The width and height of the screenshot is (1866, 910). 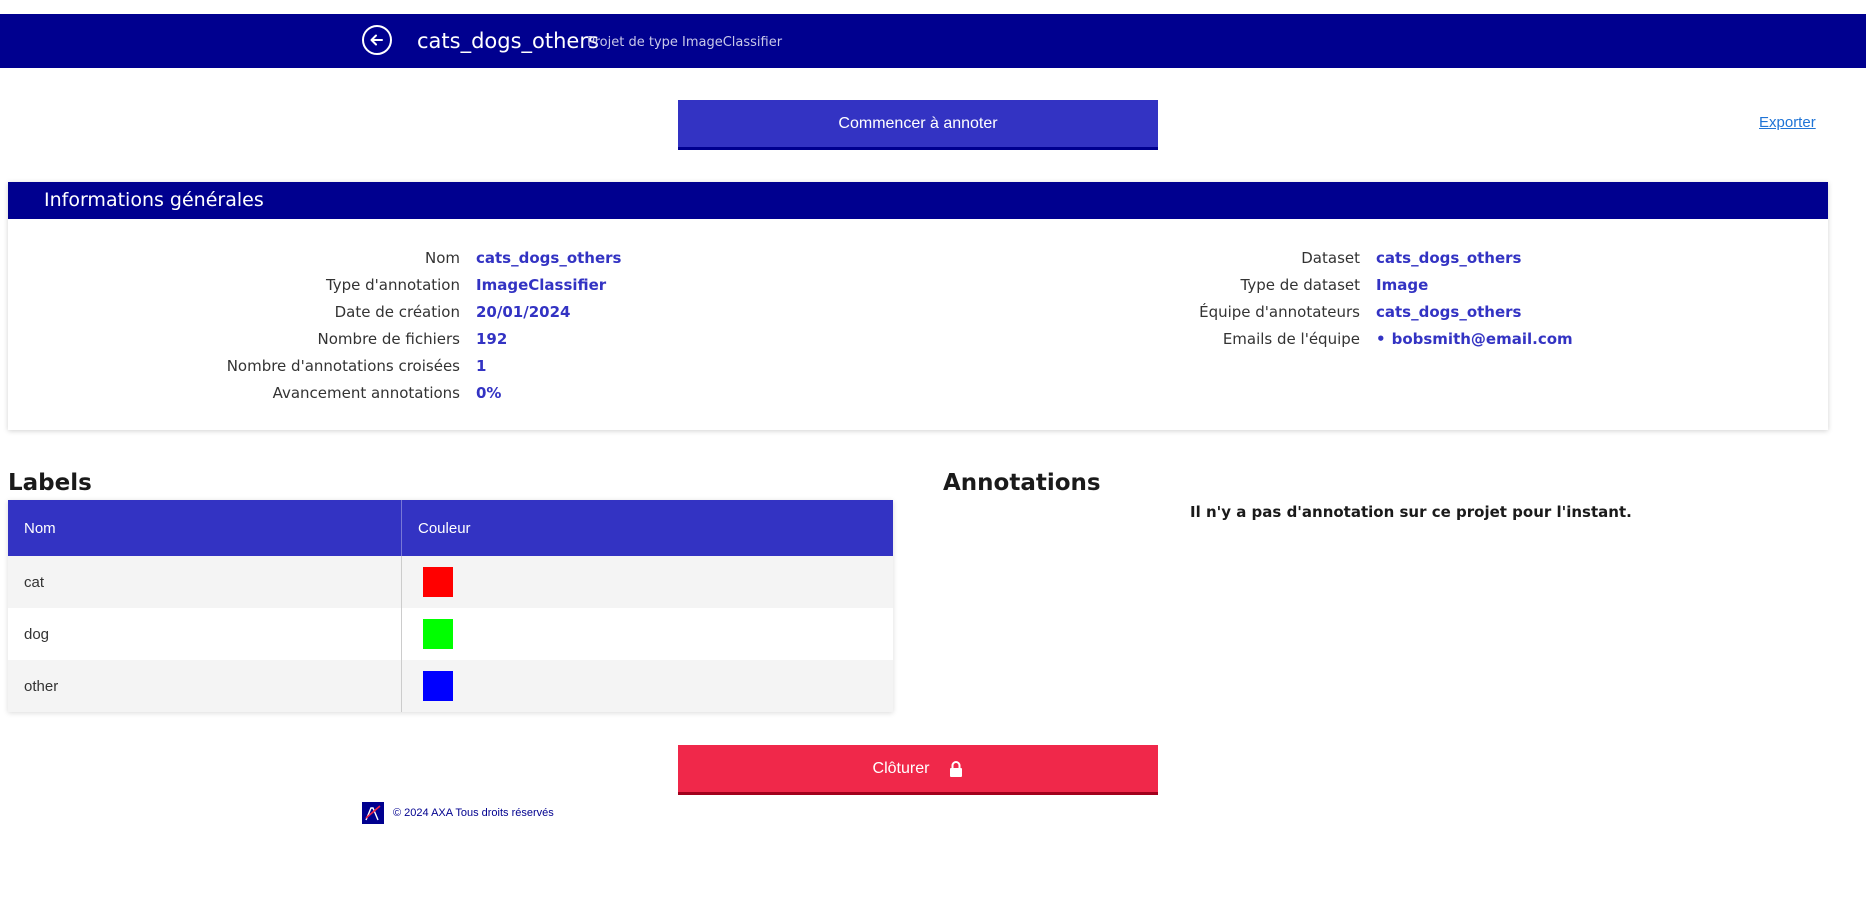 I want to click on info-row: Équipe d'annotateurs cats_dogs_others, so click(x=1290, y=311).